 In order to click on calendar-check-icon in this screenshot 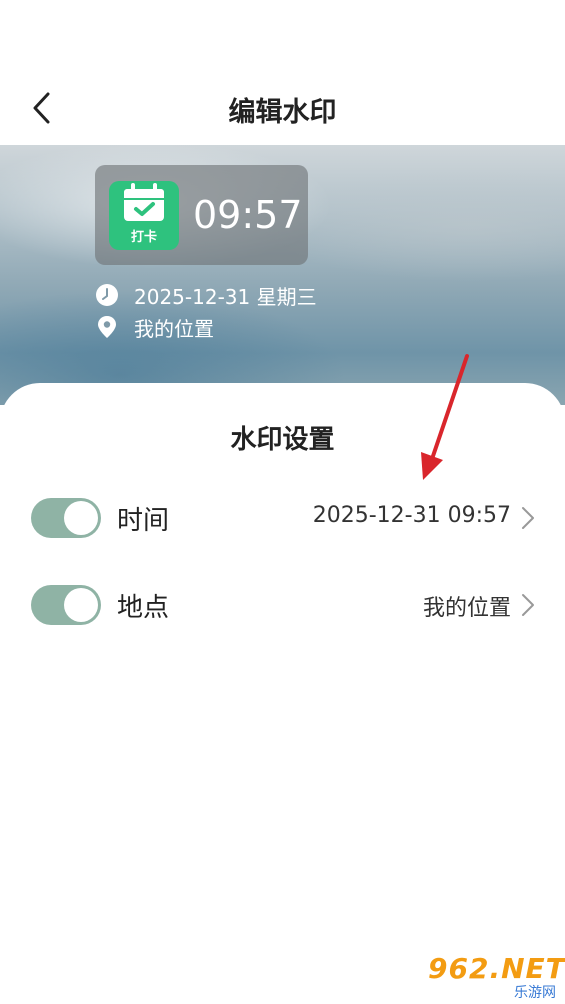, I will do `click(144, 202)`.